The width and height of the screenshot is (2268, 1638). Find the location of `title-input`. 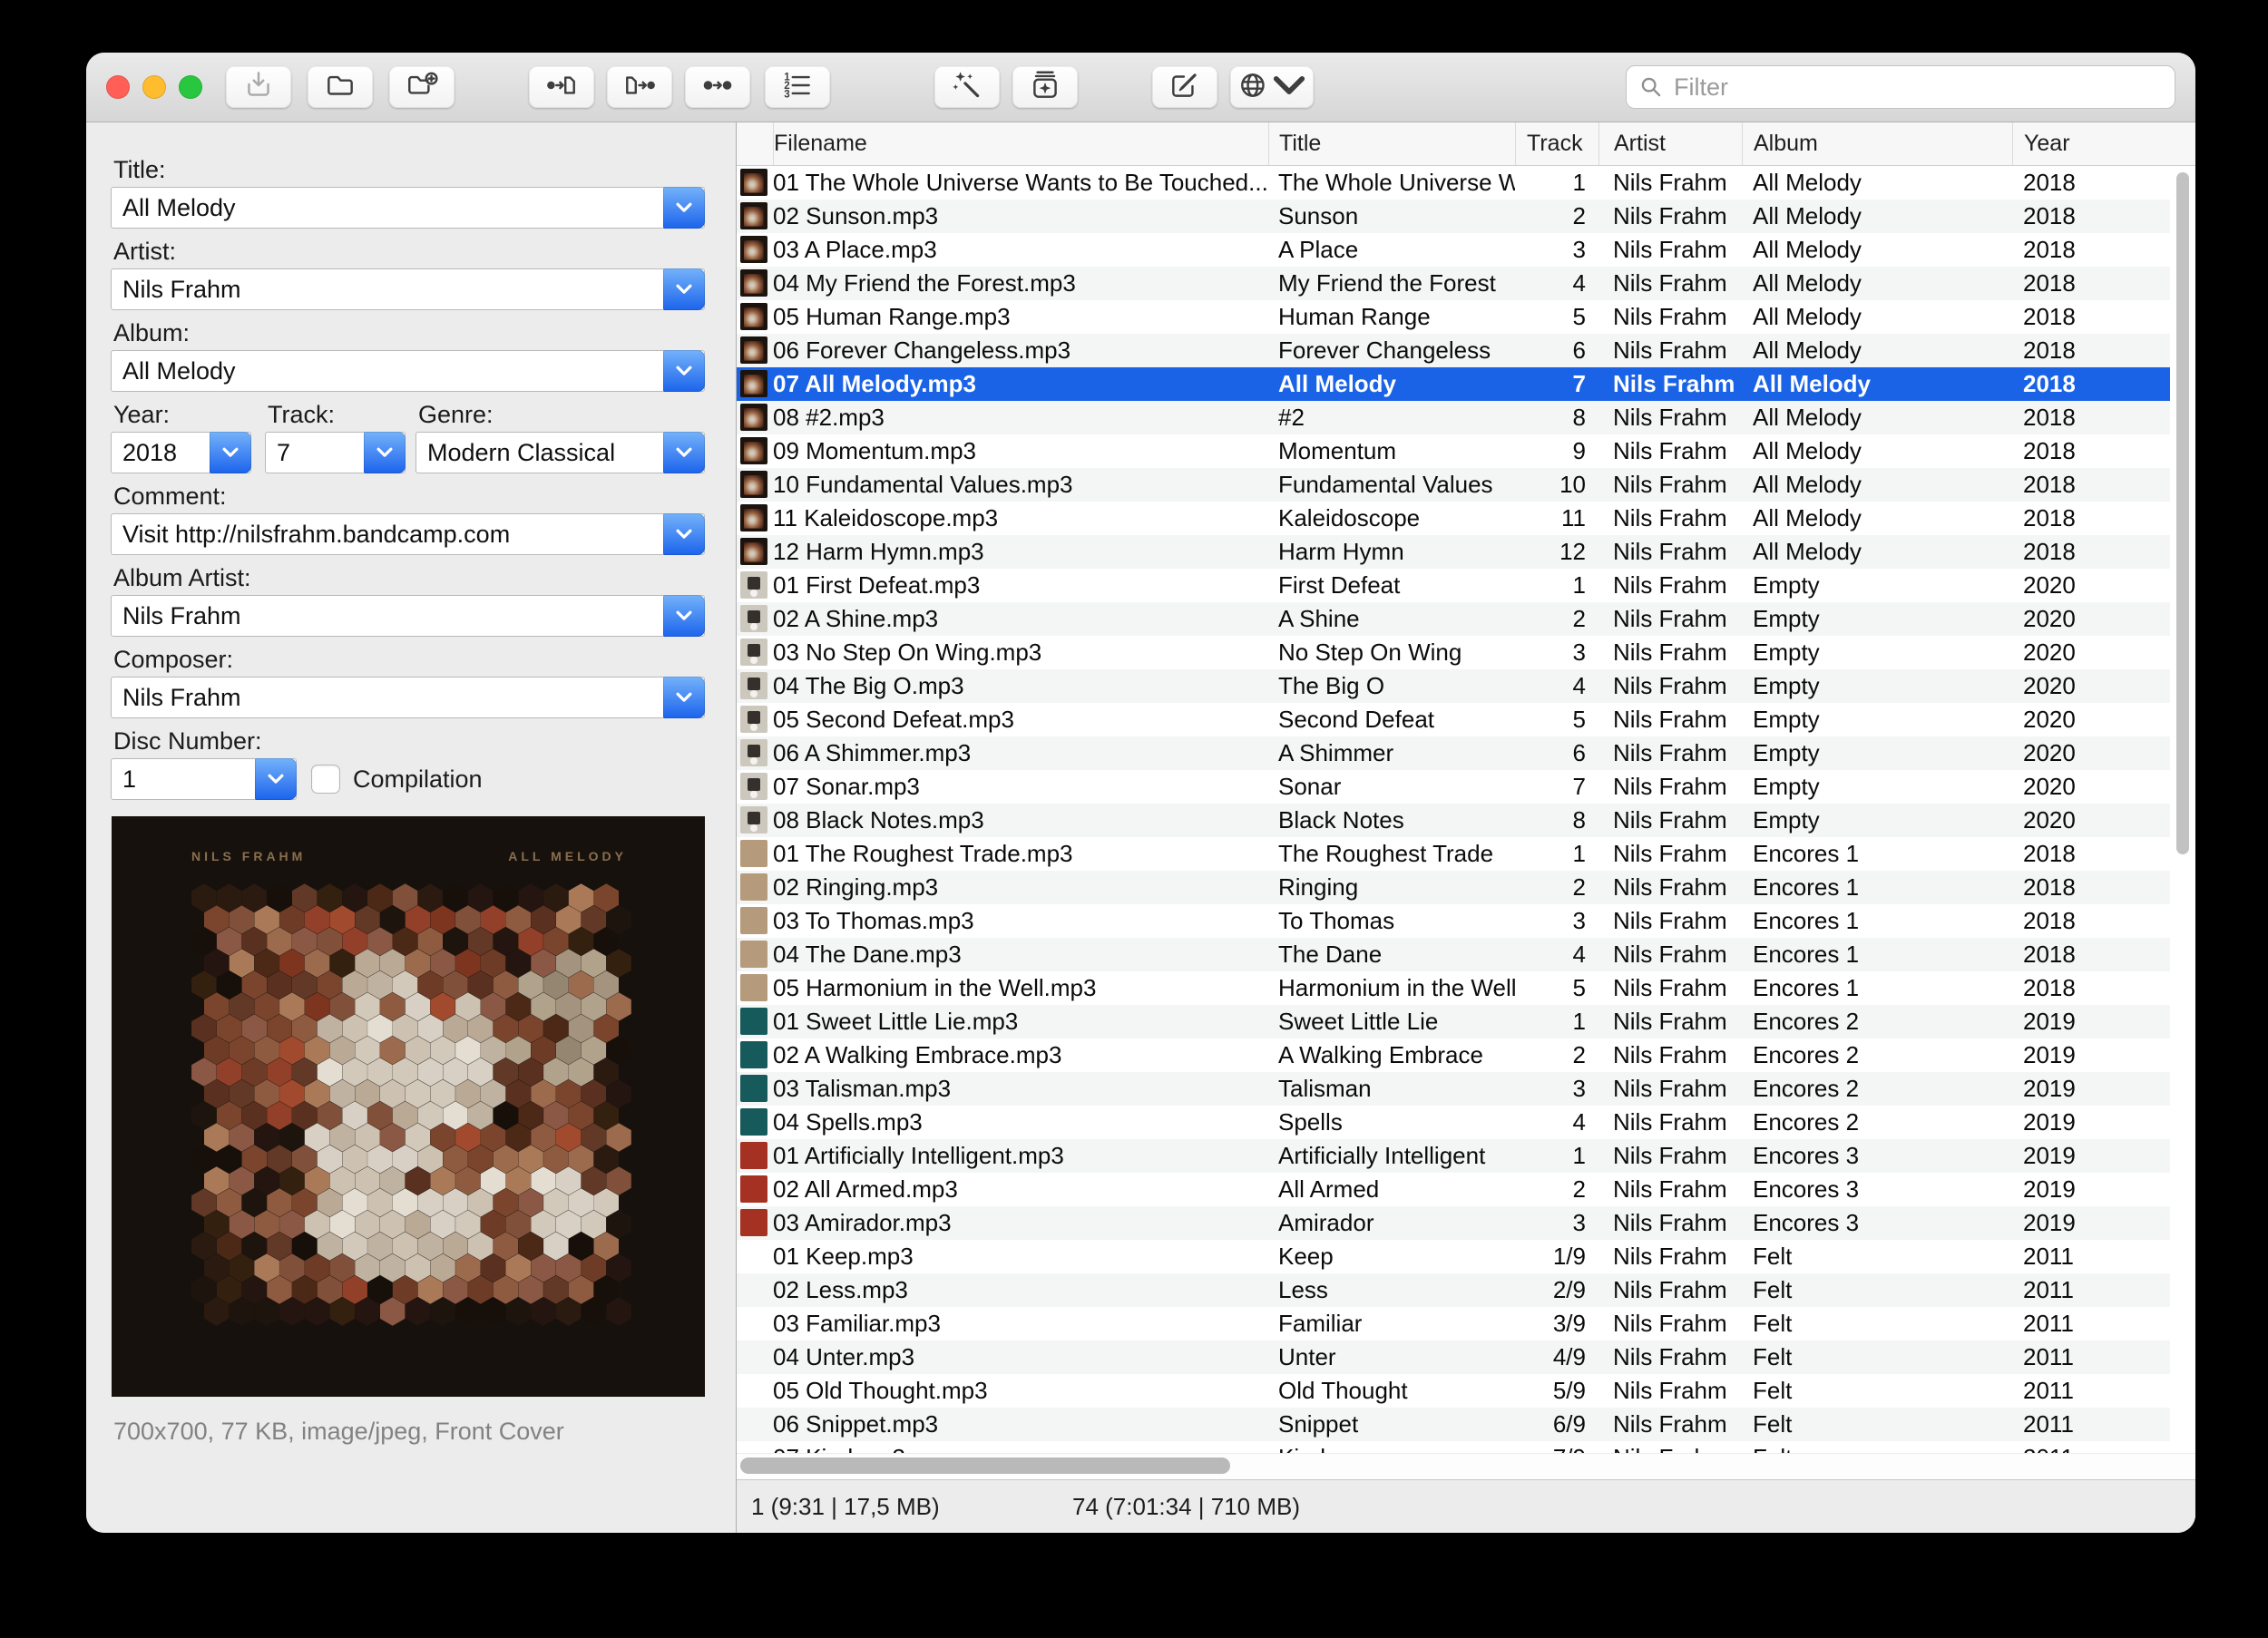

title-input is located at coordinates (388, 208).